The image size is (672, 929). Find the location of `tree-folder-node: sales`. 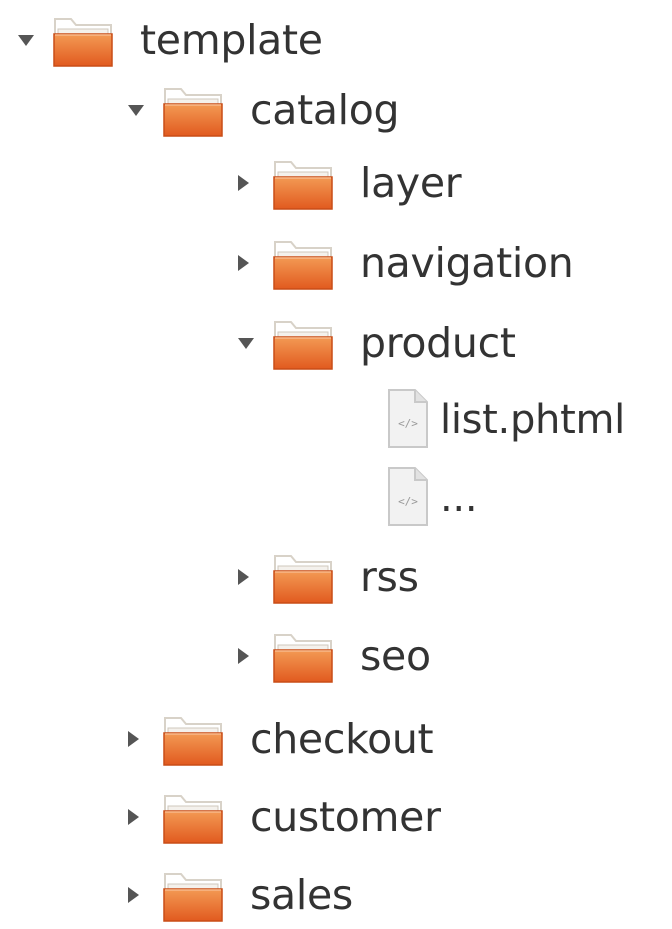

tree-folder-node: sales is located at coordinates (336, 895).